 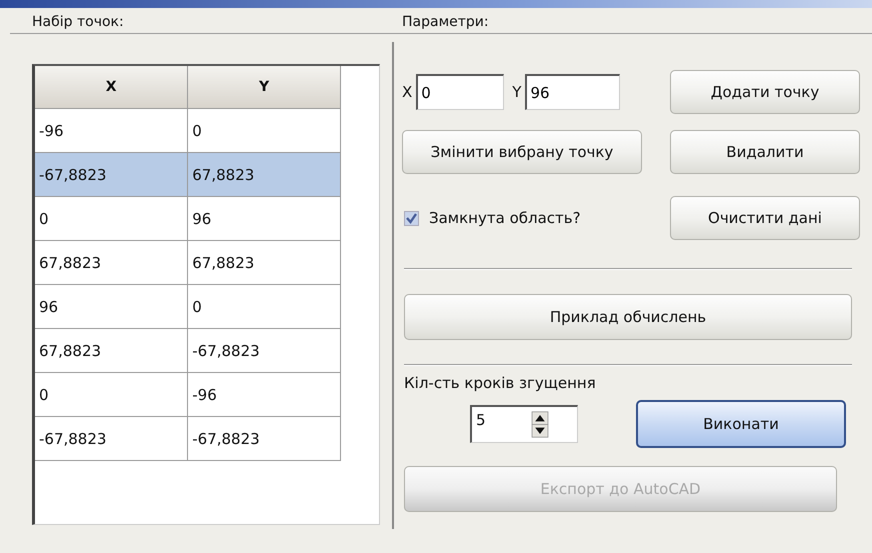 I want to click on column-header: Y, so click(x=264, y=87).